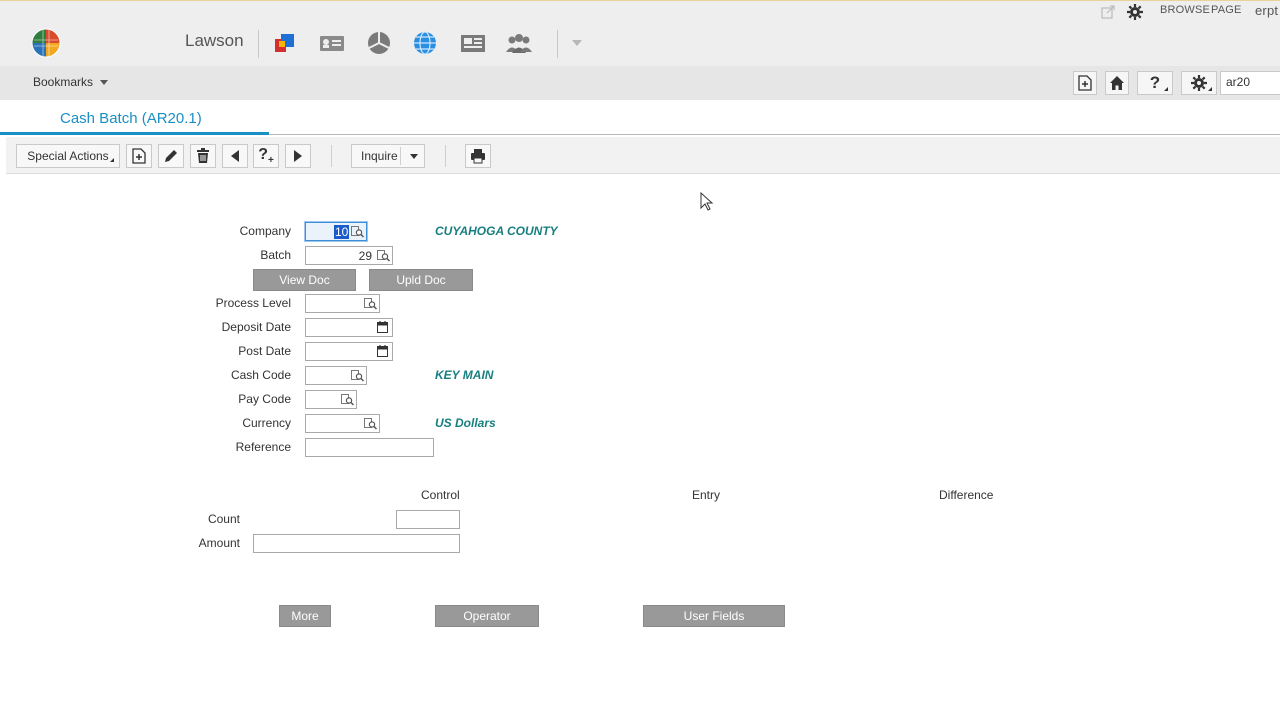  I want to click on next-record-button, so click(298, 156).